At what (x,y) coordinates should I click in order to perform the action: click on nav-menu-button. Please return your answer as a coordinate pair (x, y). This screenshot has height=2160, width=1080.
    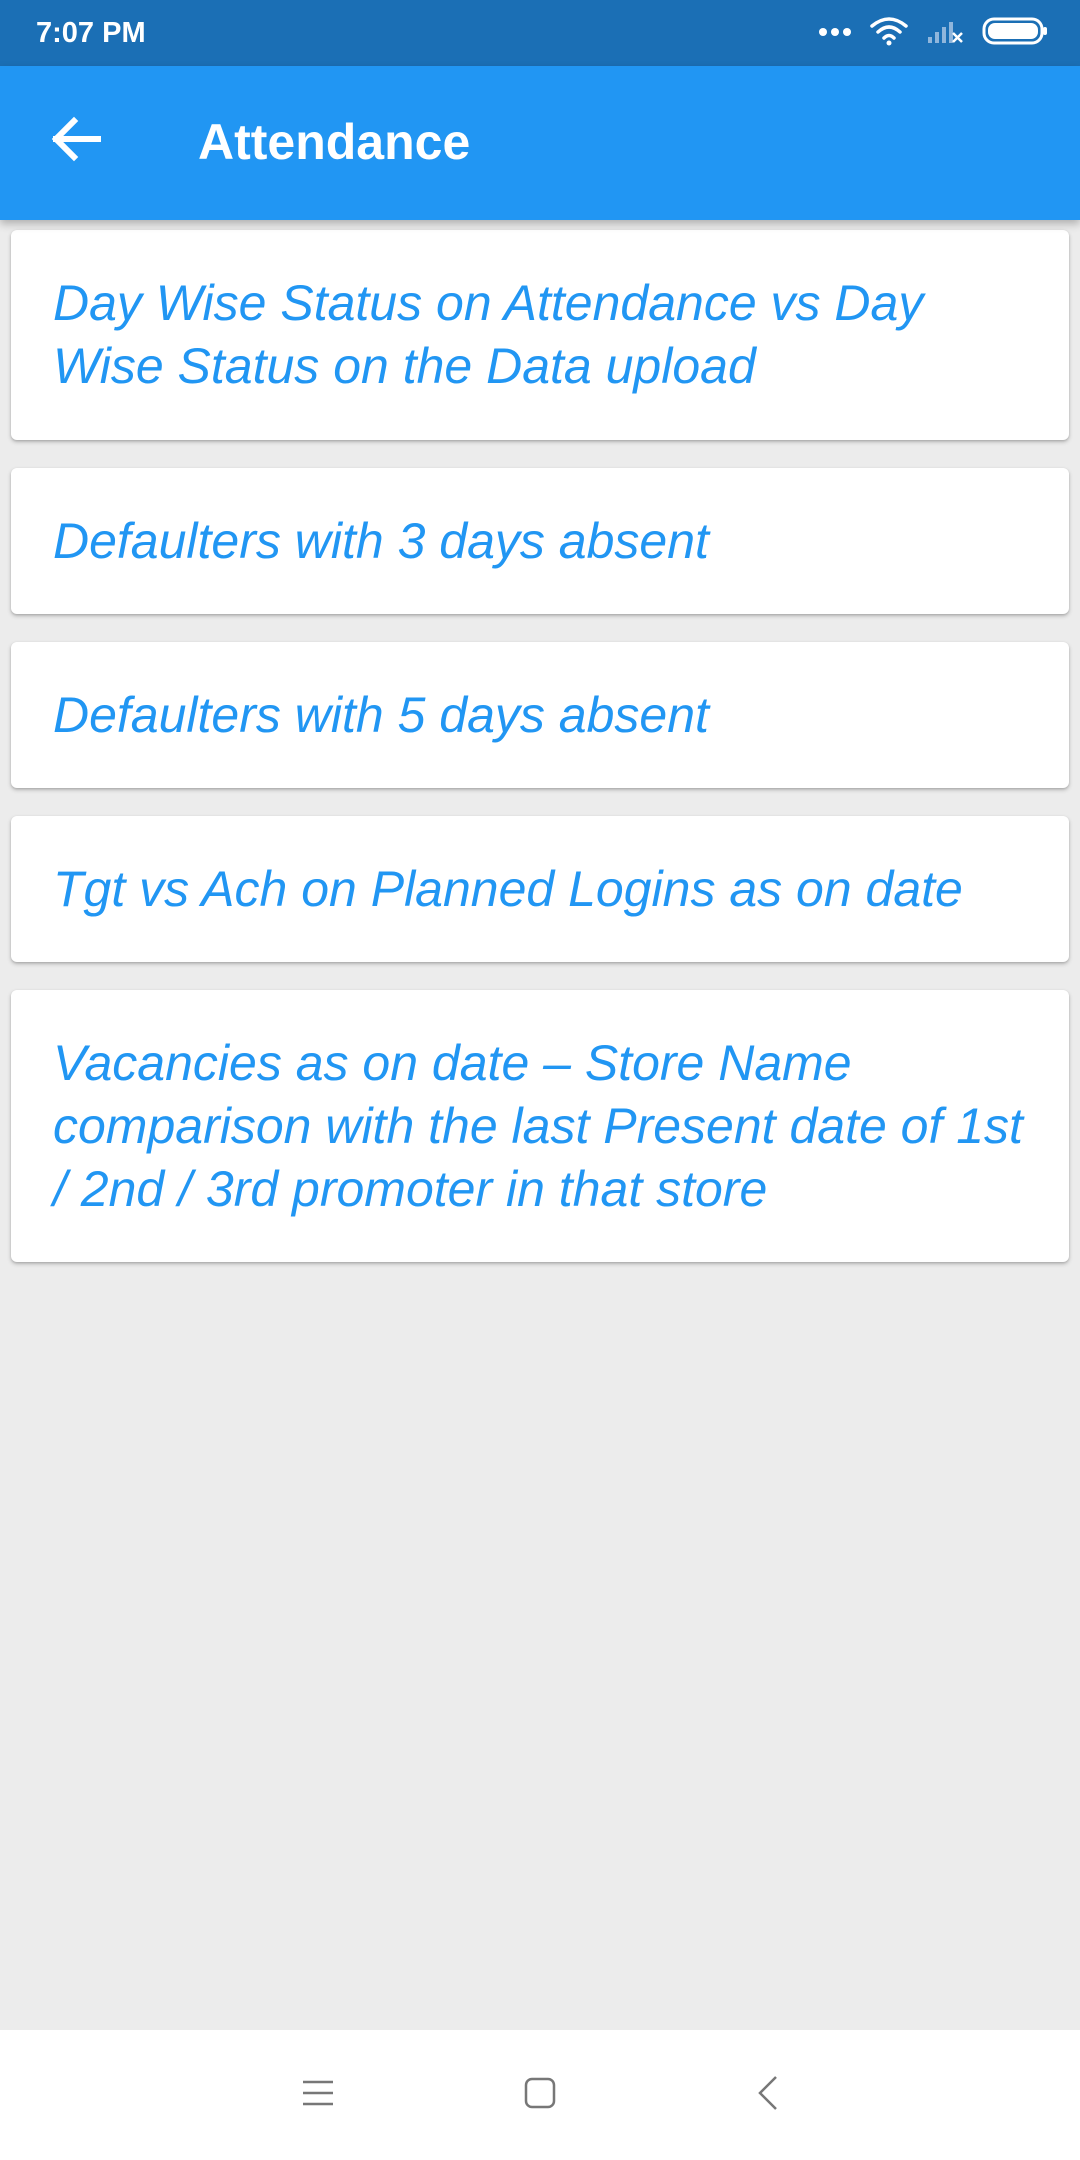
    Looking at the image, I should click on (318, 2095).